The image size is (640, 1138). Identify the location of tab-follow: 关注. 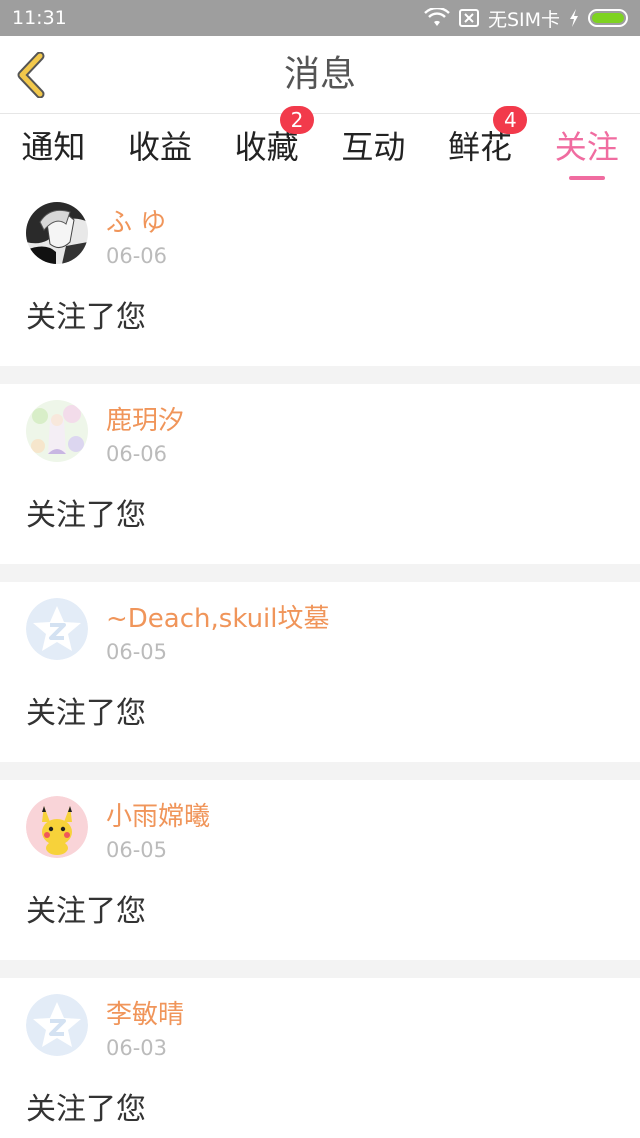
(586, 150).